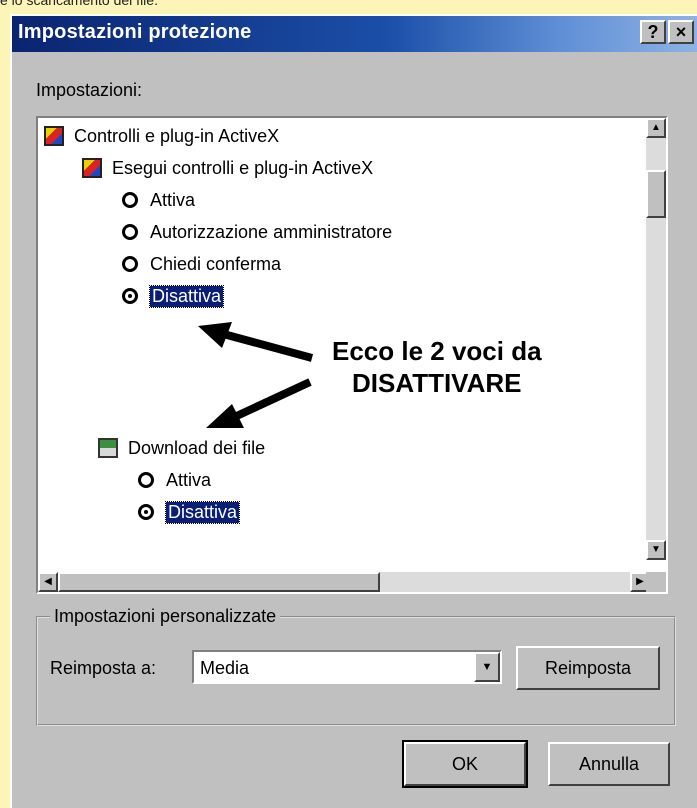 The image size is (697, 808). I want to click on annotation-line-1: Ecco le 2 voci da, so click(437, 351).